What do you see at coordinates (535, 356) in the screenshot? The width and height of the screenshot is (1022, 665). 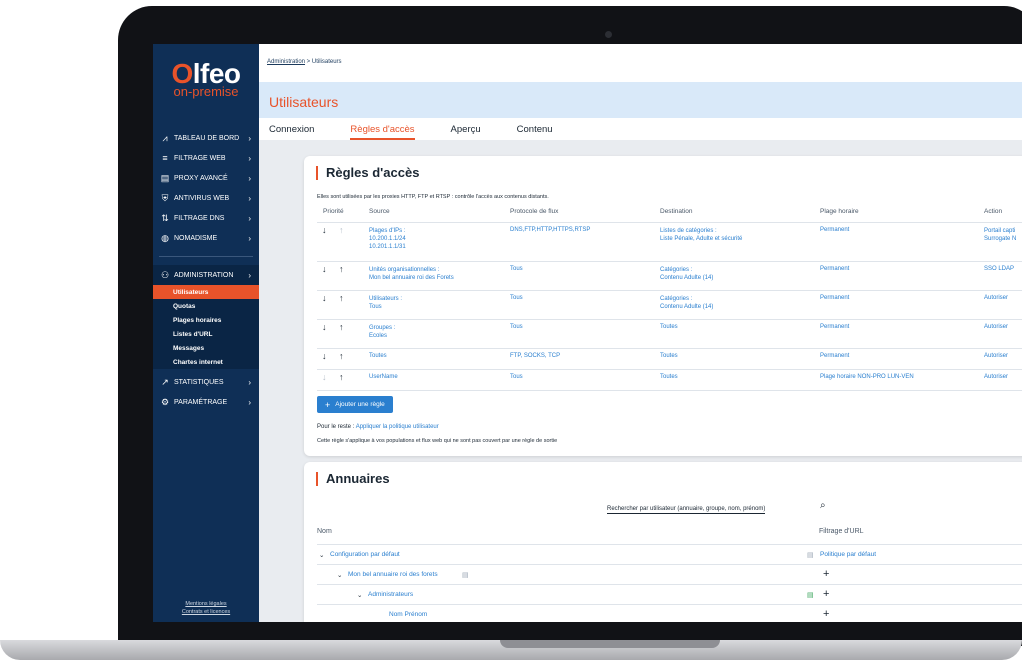 I see `protocol-cell: FTP, SOCKS, TCP` at bounding box center [535, 356].